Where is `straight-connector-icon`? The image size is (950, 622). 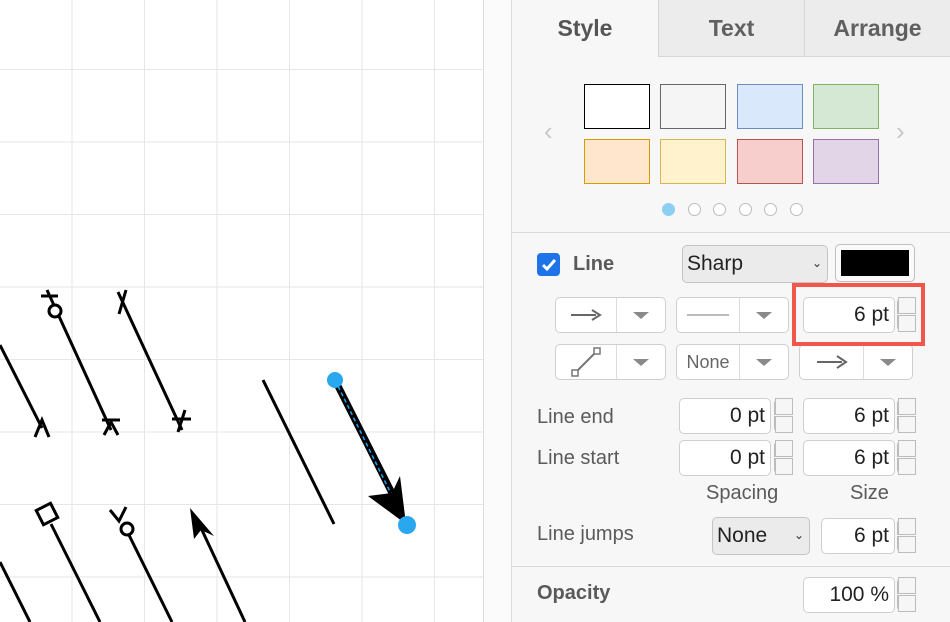 straight-connector-icon is located at coordinates (586, 362).